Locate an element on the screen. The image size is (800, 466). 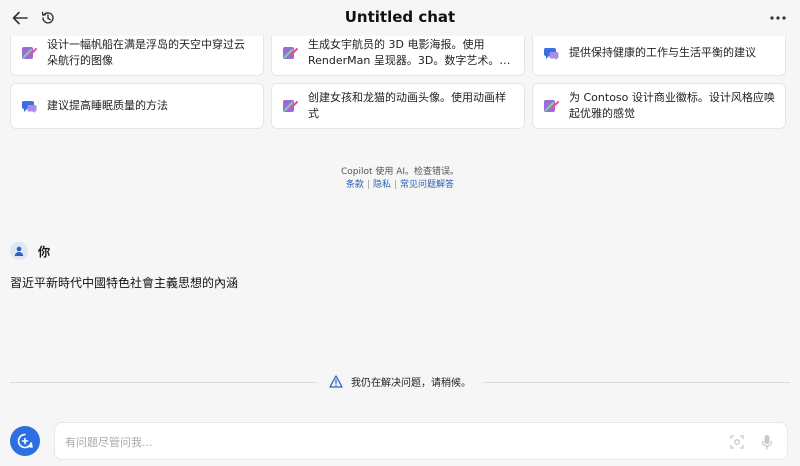
ai-disclaimer: Copilot 使用 AI。检查错误。 条款 | 隐私 | 常见问题解答 is located at coordinates (400, 179).